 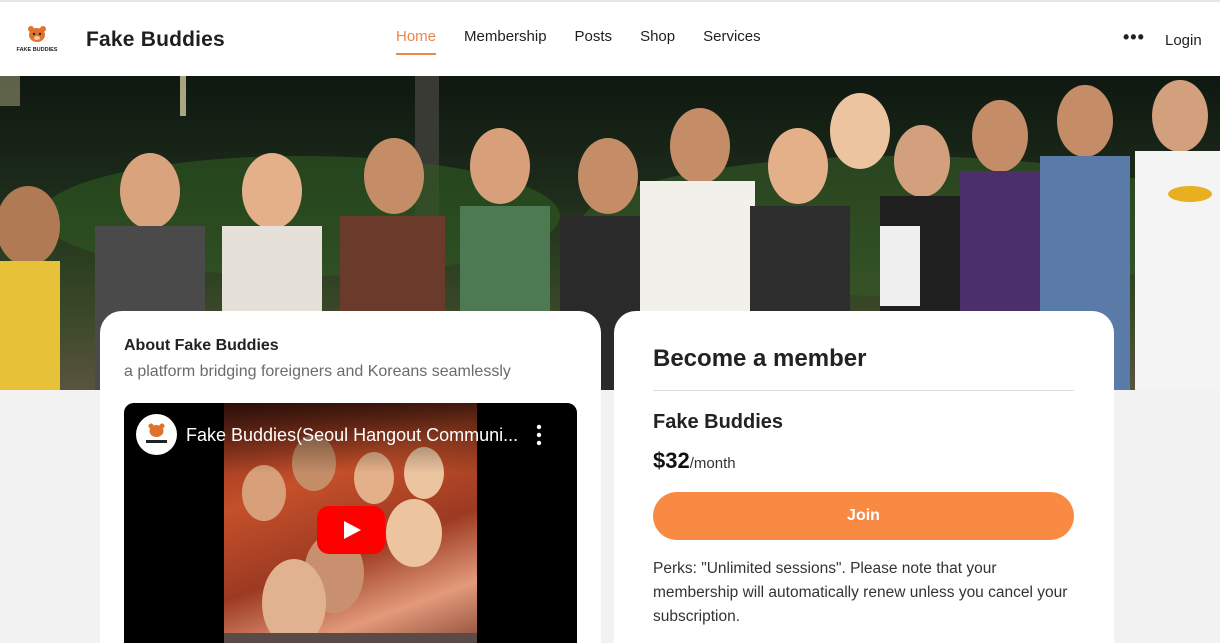 I want to click on divider, so click(x=863, y=390).